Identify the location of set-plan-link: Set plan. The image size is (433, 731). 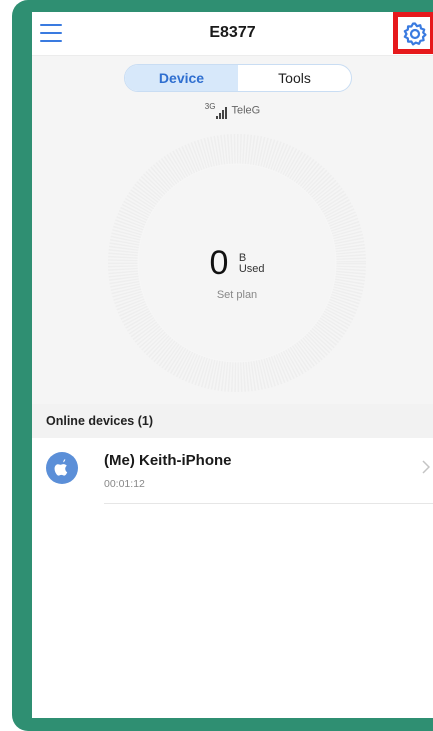
(237, 295).